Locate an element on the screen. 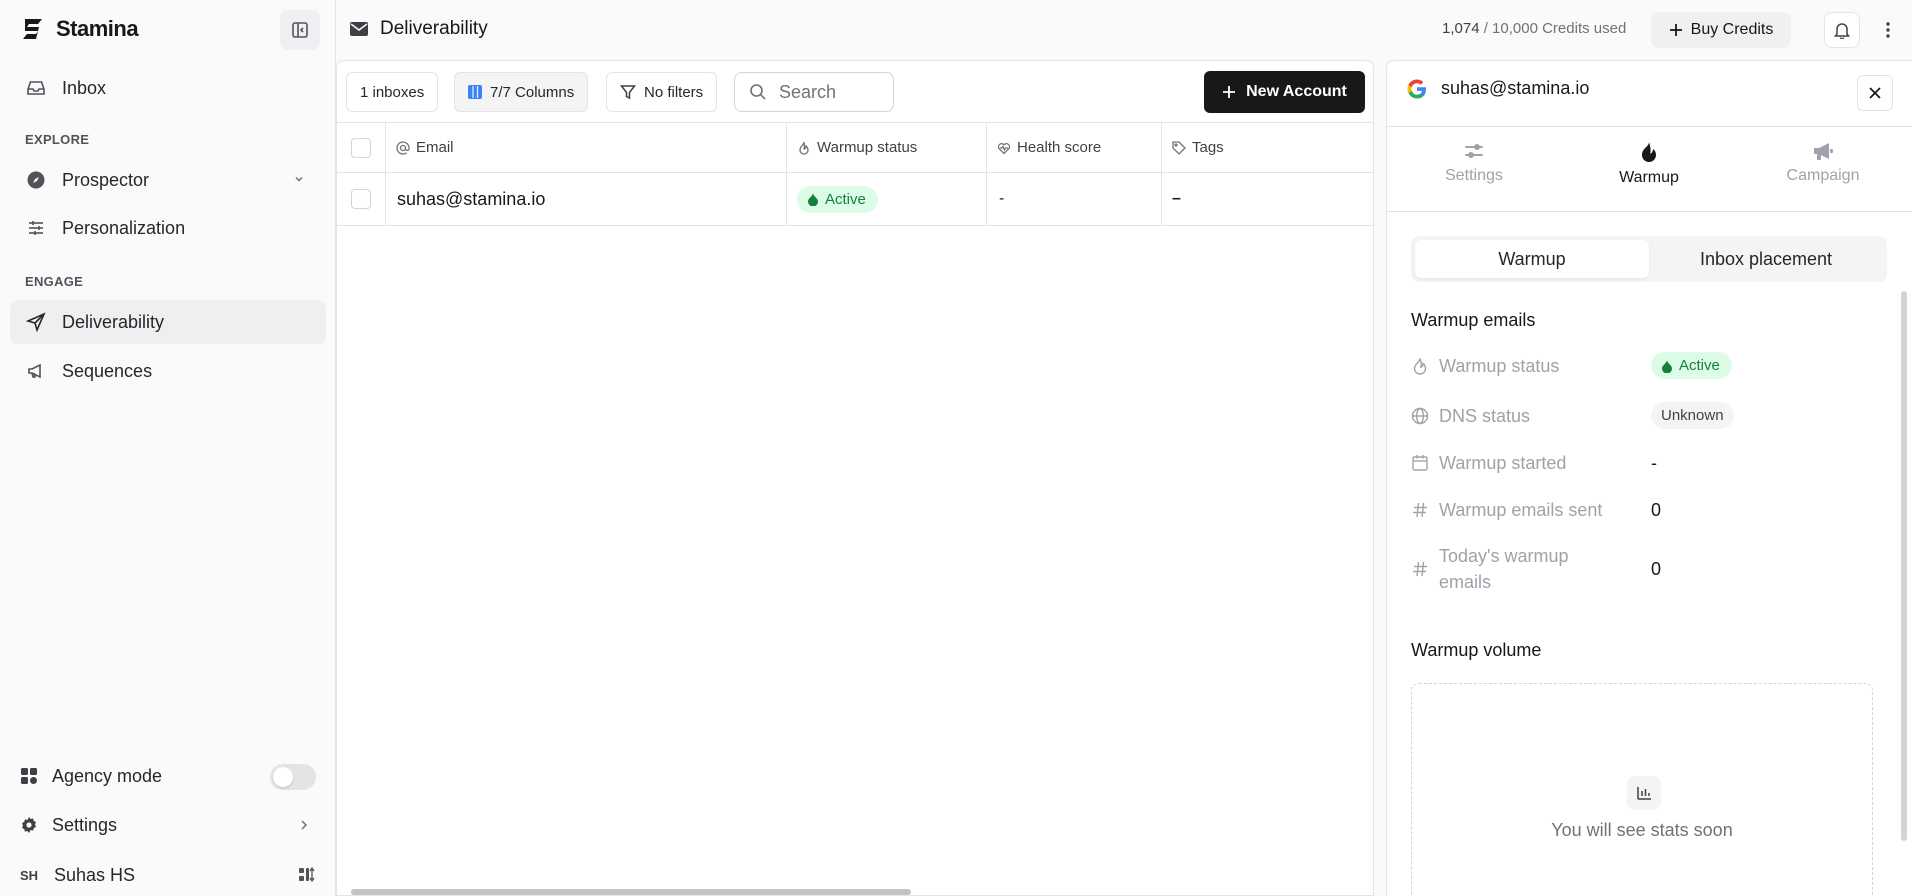 Image resolution: width=1912 pixels, height=896 pixels. collapse-sidebar-button is located at coordinates (300, 30).